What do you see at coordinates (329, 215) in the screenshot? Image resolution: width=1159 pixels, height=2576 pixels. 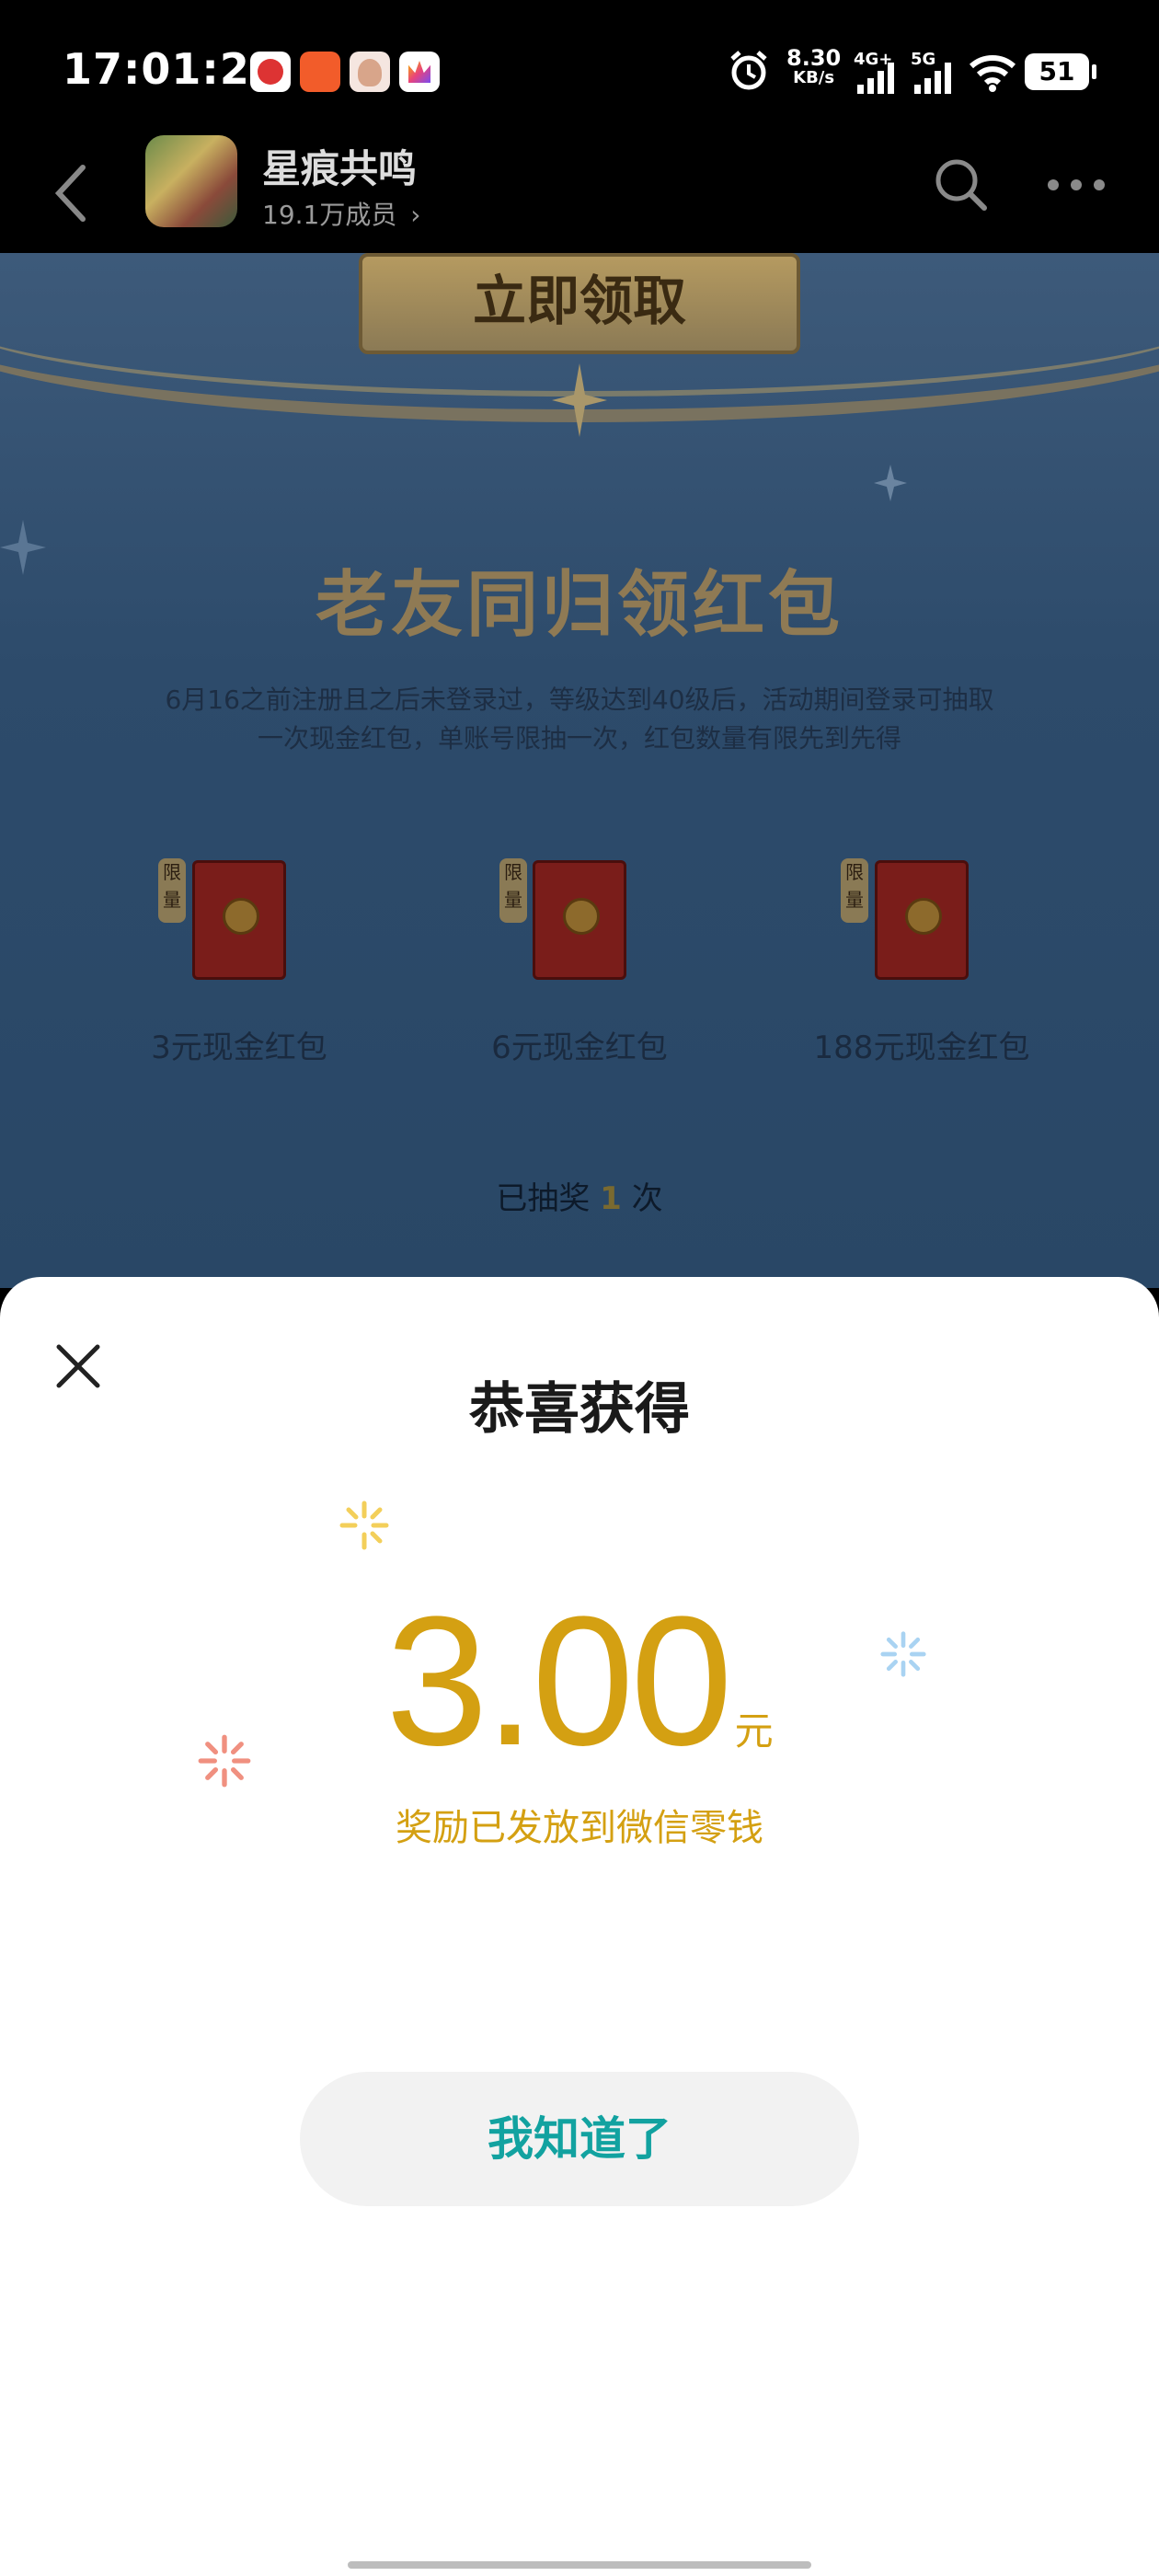 I see `member-count-text: 19.1万成员` at bounding box center [329, 215].